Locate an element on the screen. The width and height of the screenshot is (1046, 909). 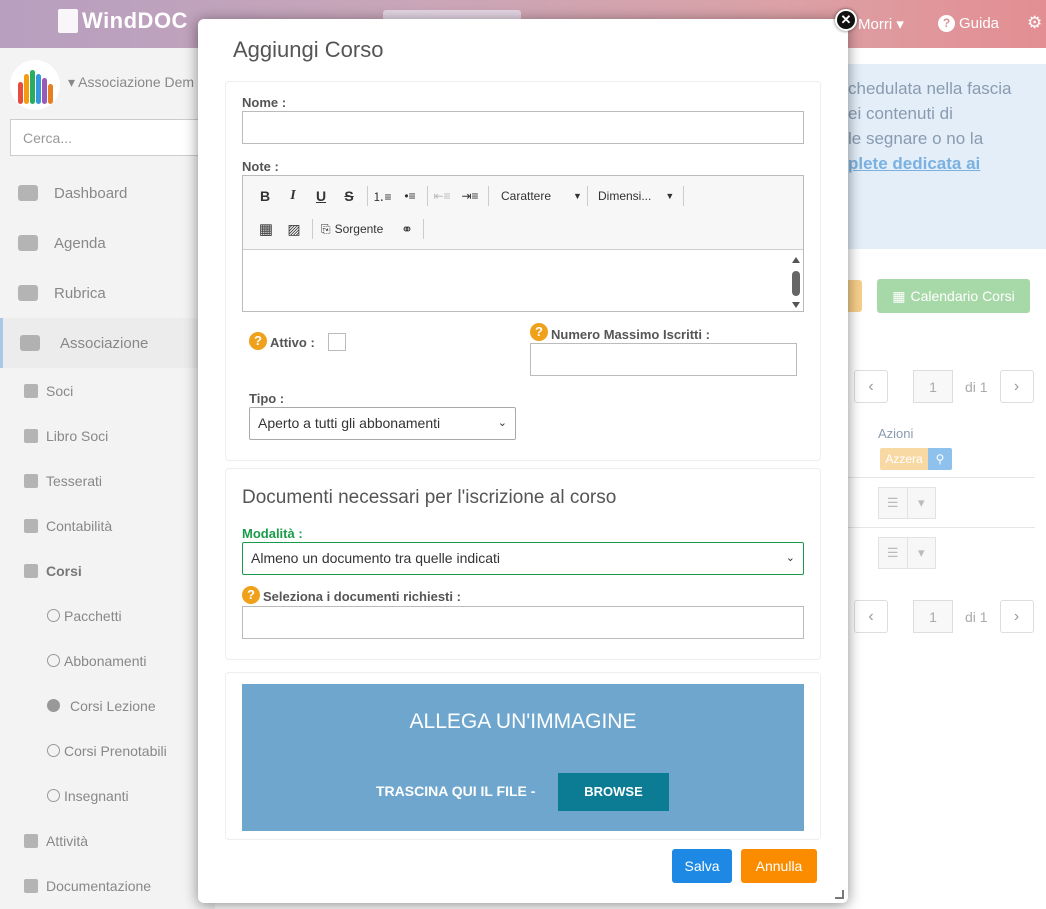
scroll-thumb is located at coordinates (796, 283).